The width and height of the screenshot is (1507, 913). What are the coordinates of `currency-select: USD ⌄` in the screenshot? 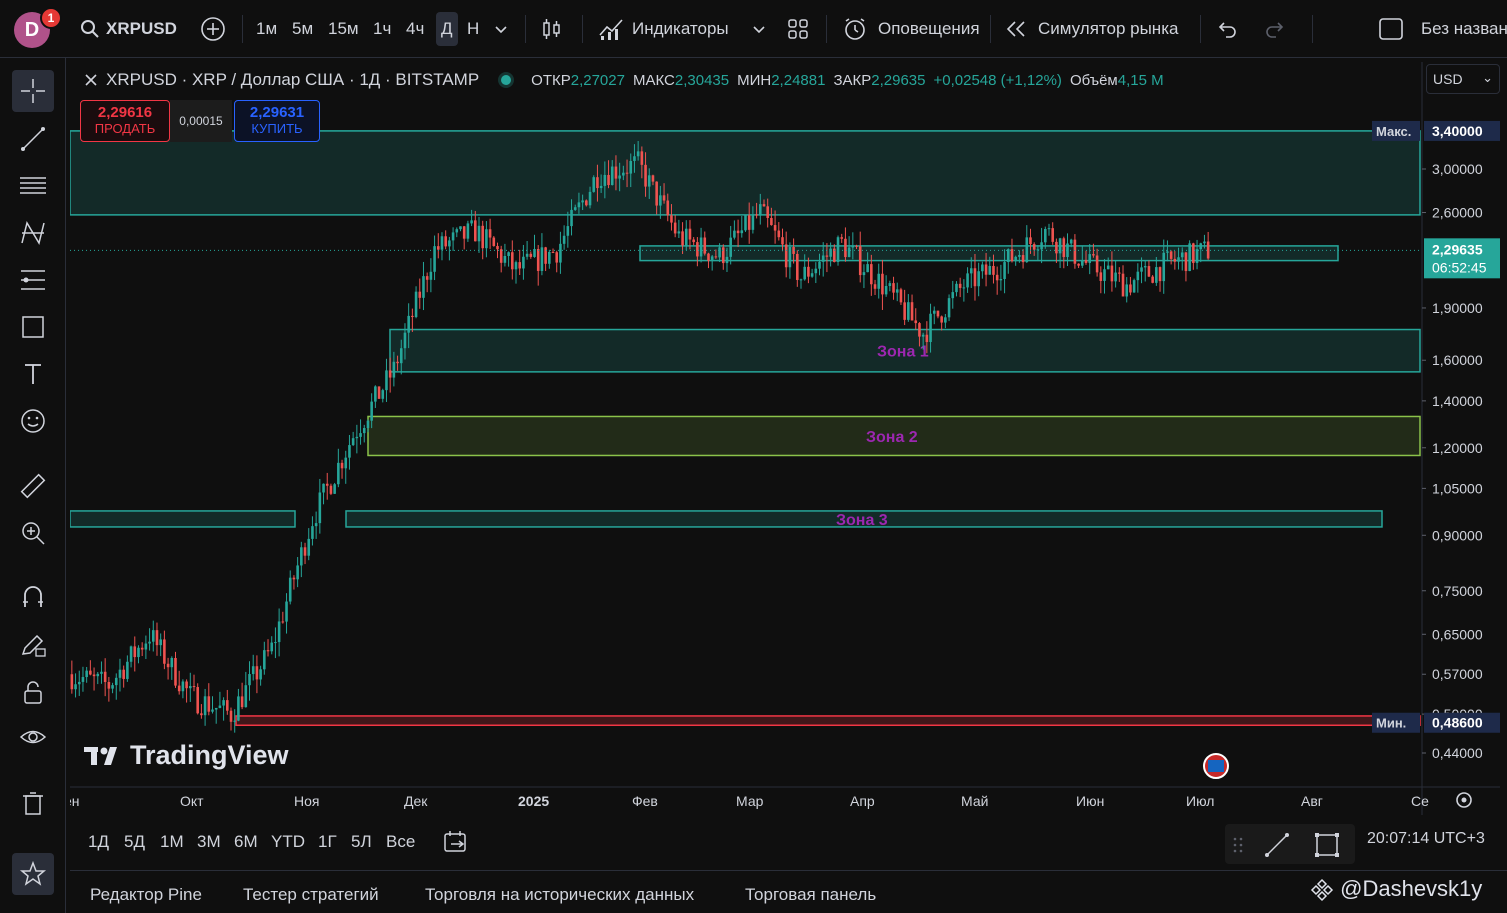 It's located at (1463, 79).